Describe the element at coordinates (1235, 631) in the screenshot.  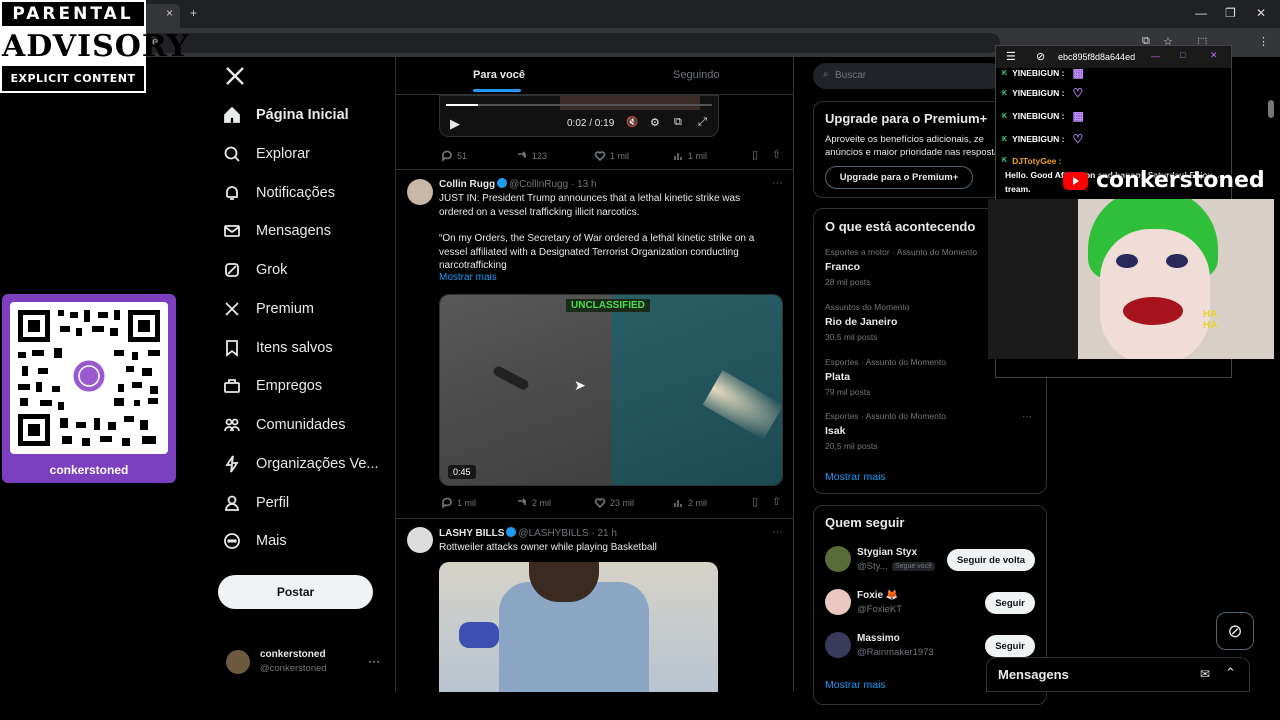
I see `grok-icon: ⊘` at that location.